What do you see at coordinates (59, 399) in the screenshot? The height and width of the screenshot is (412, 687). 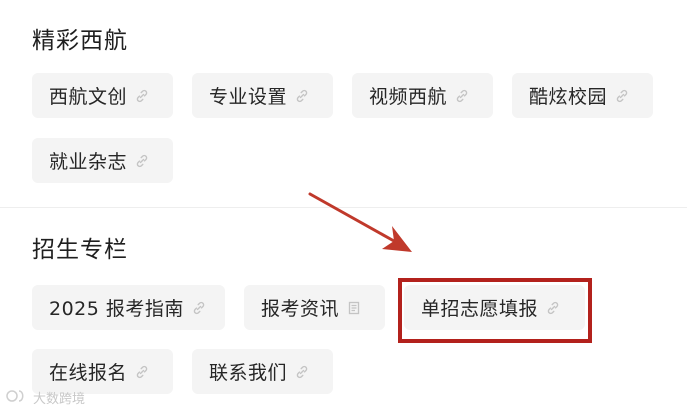 I see `watermark-text: 大数跨境` at bounding box center [59, 399].